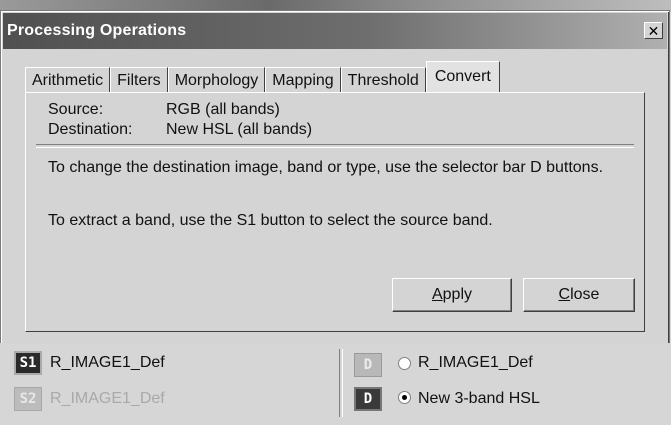 This screenshot has height=425, width=671. Describe the element at coordinates (90, 129) in the screenshot. I see `destination-label: Destination:` at that location.